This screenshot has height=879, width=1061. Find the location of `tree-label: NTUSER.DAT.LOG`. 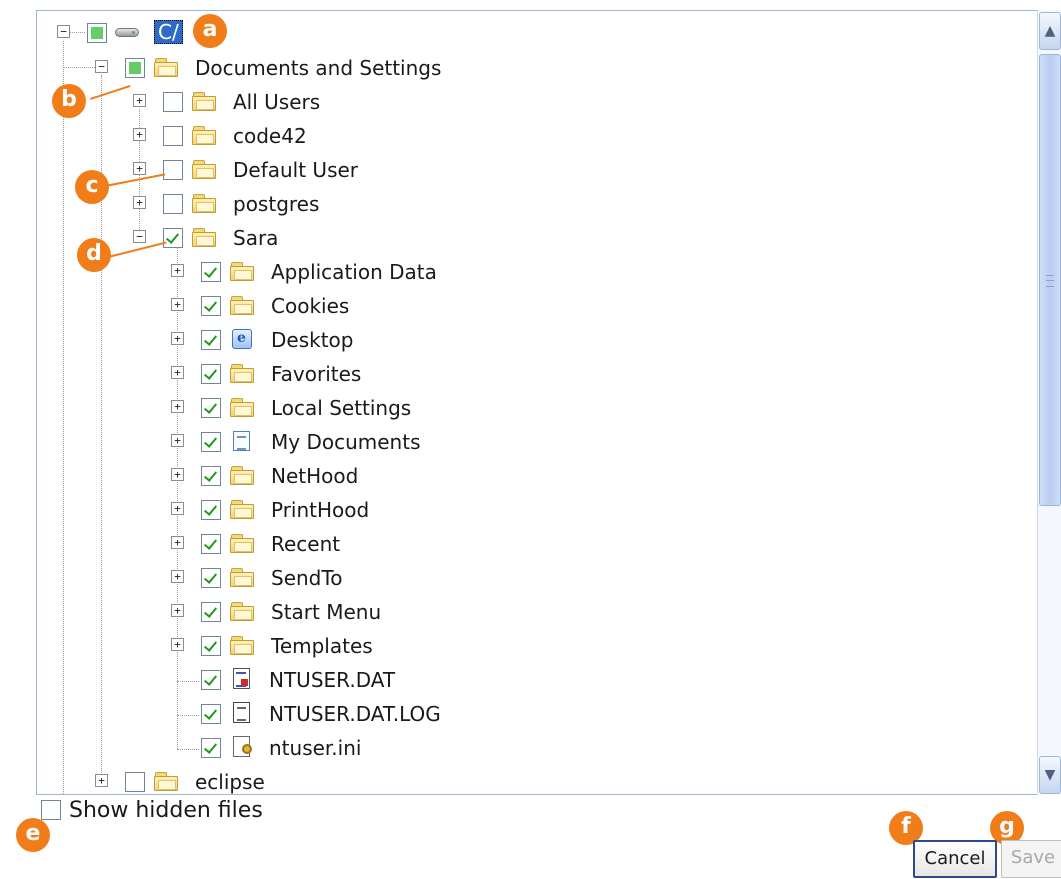

tree-label: NTUSER.DAT.LOG is located at coordinates (355, 714).